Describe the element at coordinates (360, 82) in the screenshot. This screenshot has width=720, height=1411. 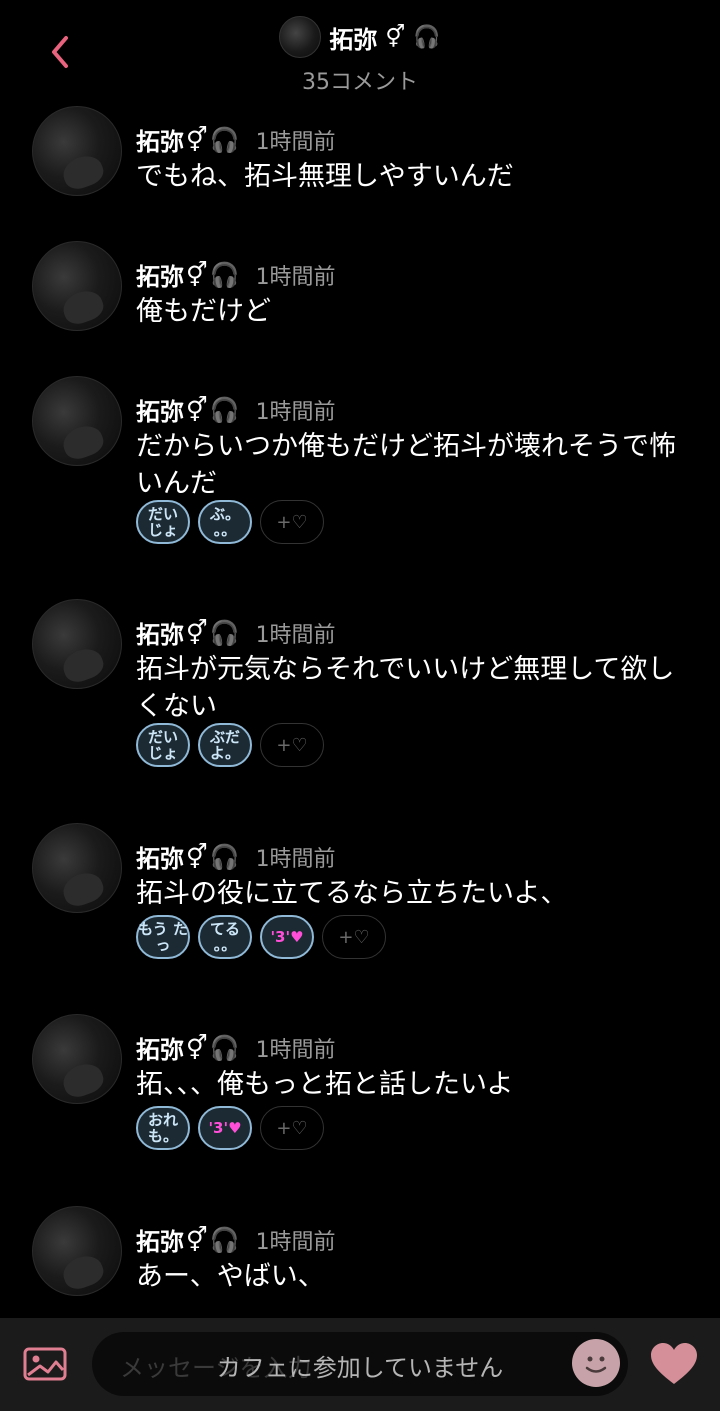
I see `comment-count: 35コメント` at that location.